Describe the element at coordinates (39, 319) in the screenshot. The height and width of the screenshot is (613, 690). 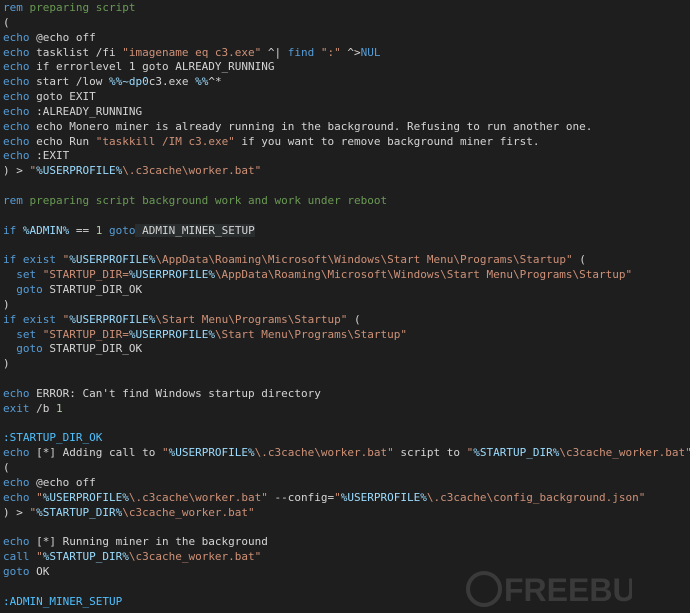
I see `code-token: exist` at that location.